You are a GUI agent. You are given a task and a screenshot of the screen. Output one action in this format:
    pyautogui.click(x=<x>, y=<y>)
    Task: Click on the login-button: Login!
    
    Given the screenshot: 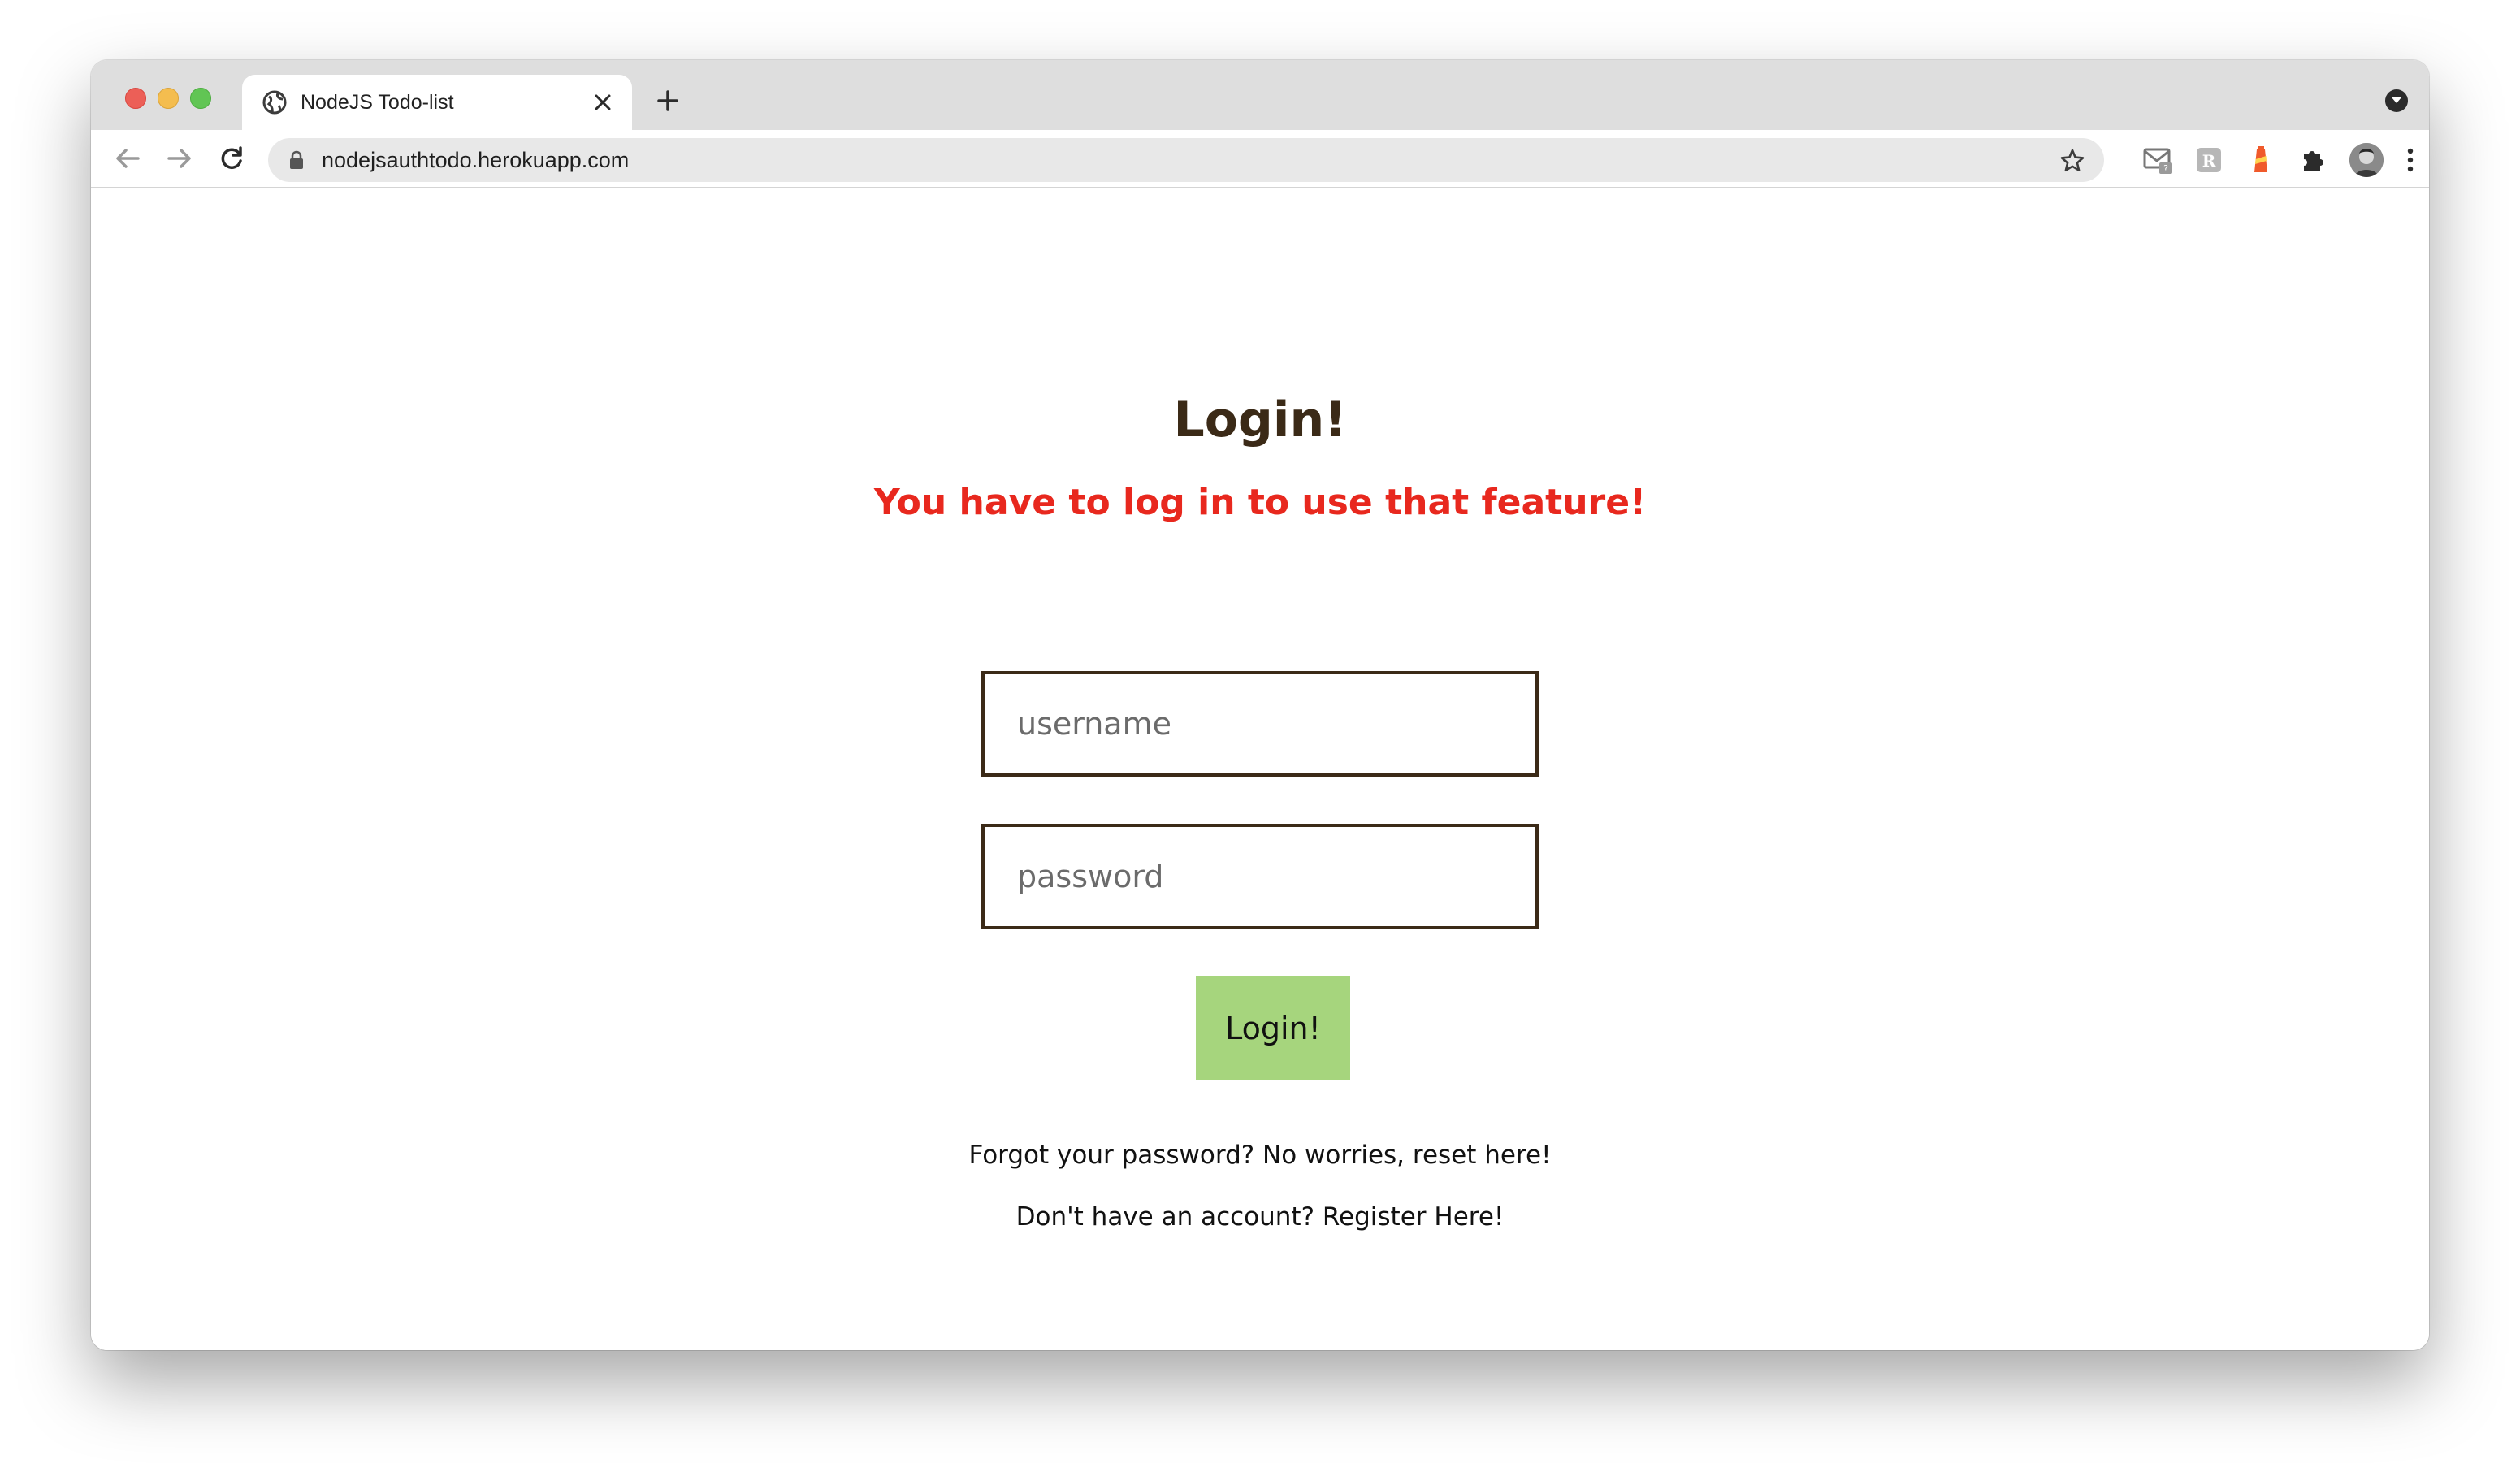 What is the action you would take?
    pyautogui.click(x=1273, y=1028)
    